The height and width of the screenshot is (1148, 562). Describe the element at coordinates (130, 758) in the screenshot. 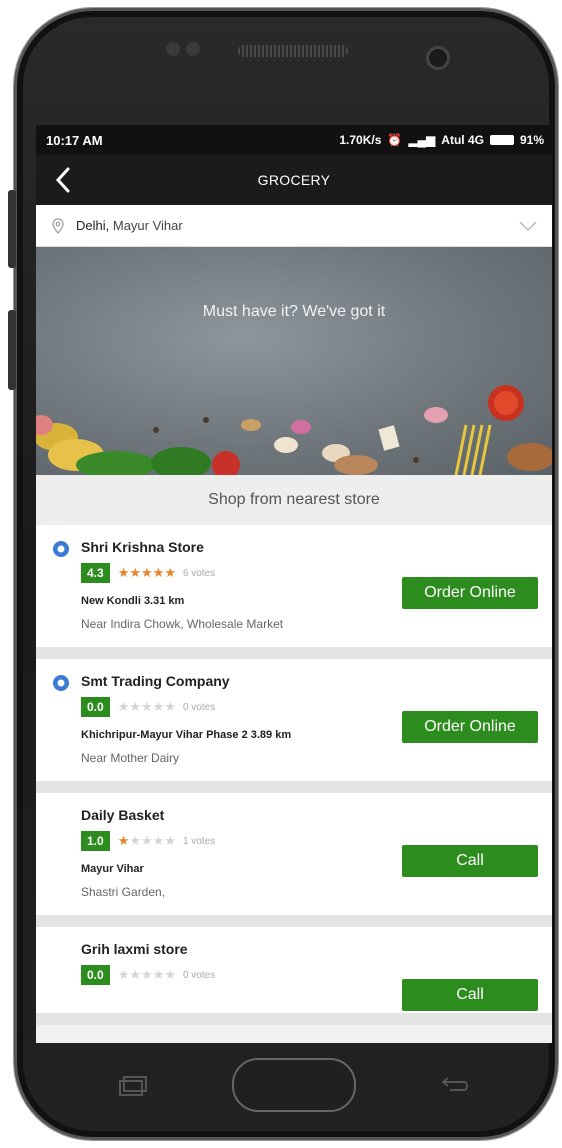

I see `store-landmark: Near Mother Dairy` at that location.